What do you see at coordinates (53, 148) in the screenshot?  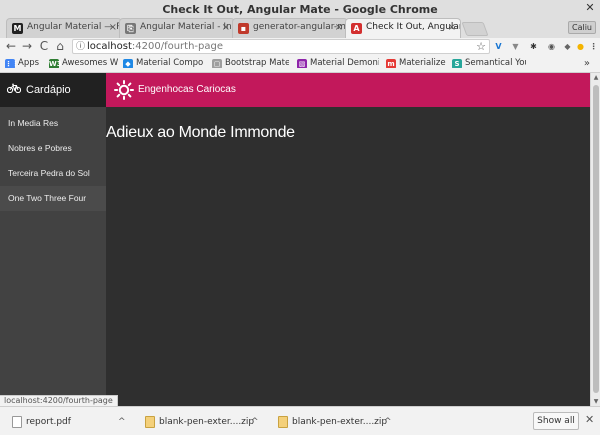 I see `menu-item-nobres-e-pobres: Nobres e Pobres` at bounding box center [53, 148].